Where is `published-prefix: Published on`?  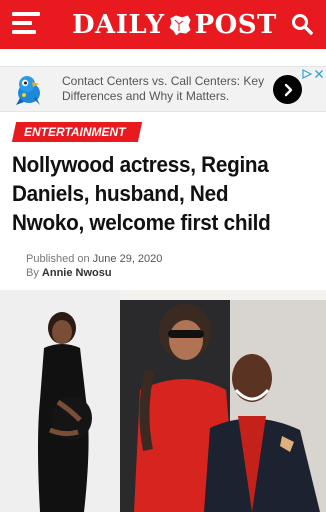 published-prefix: Published on is located at coordinates (58, 259).